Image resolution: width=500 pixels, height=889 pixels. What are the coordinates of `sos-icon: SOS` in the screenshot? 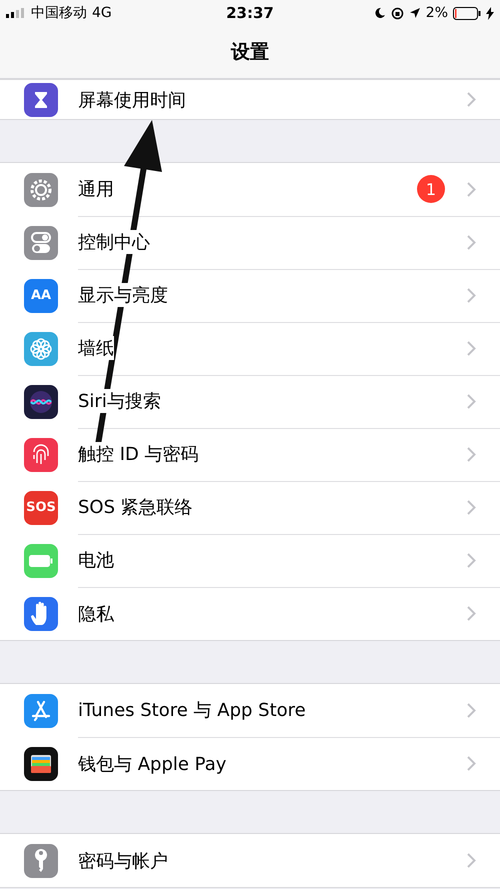 It's located at (41, 507).